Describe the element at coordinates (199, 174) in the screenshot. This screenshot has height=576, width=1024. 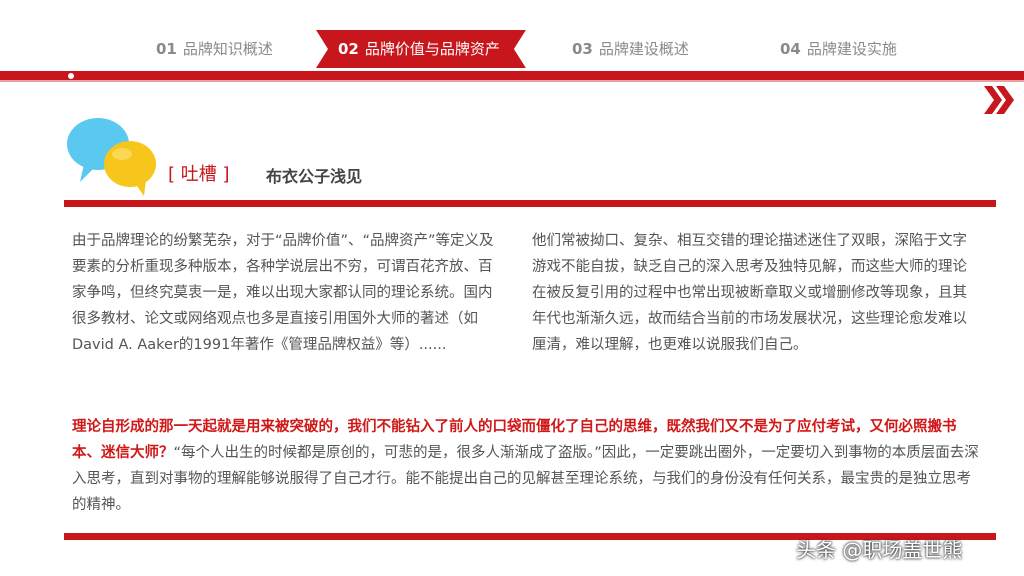
I see `section-tag: [ 吐槽 ]` at that location.